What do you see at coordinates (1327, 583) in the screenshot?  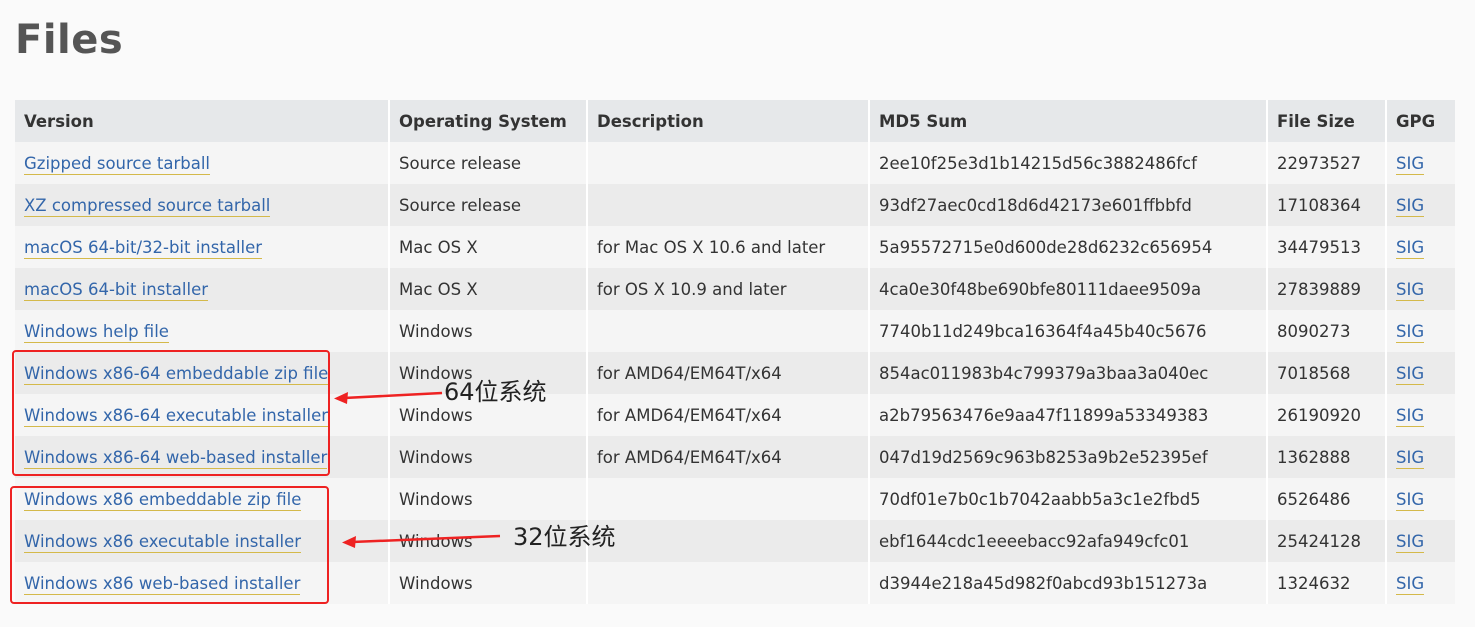 I see `size-cell: 1324632` at bounding box center [1327, 583].